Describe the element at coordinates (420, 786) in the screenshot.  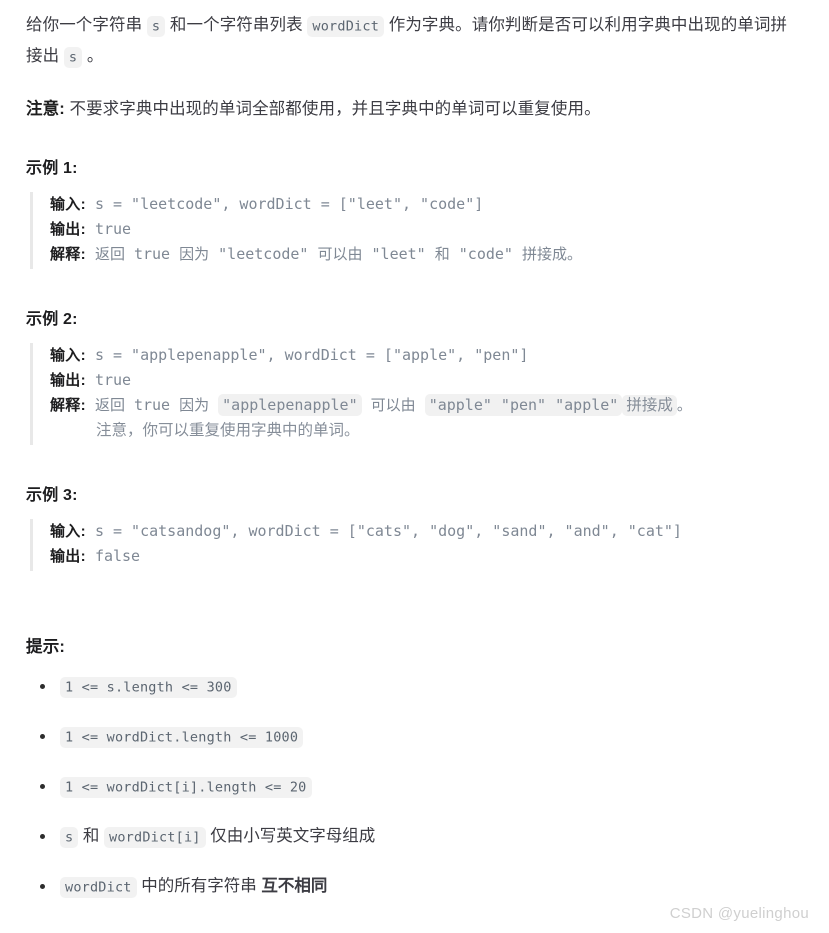
I see `hint-item-3: 1 <= wordDict[i].length <= 20` at that location.